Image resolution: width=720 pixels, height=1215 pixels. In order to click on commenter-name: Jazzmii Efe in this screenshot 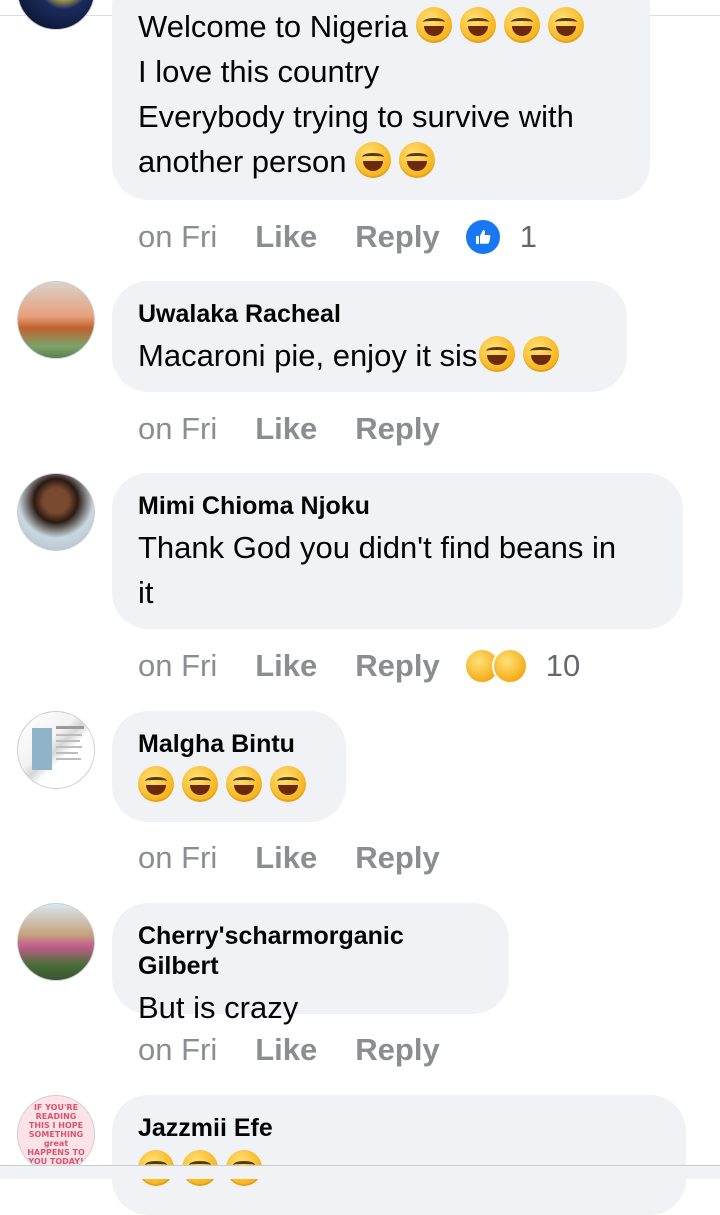, I will do `click(399, 1128)`.